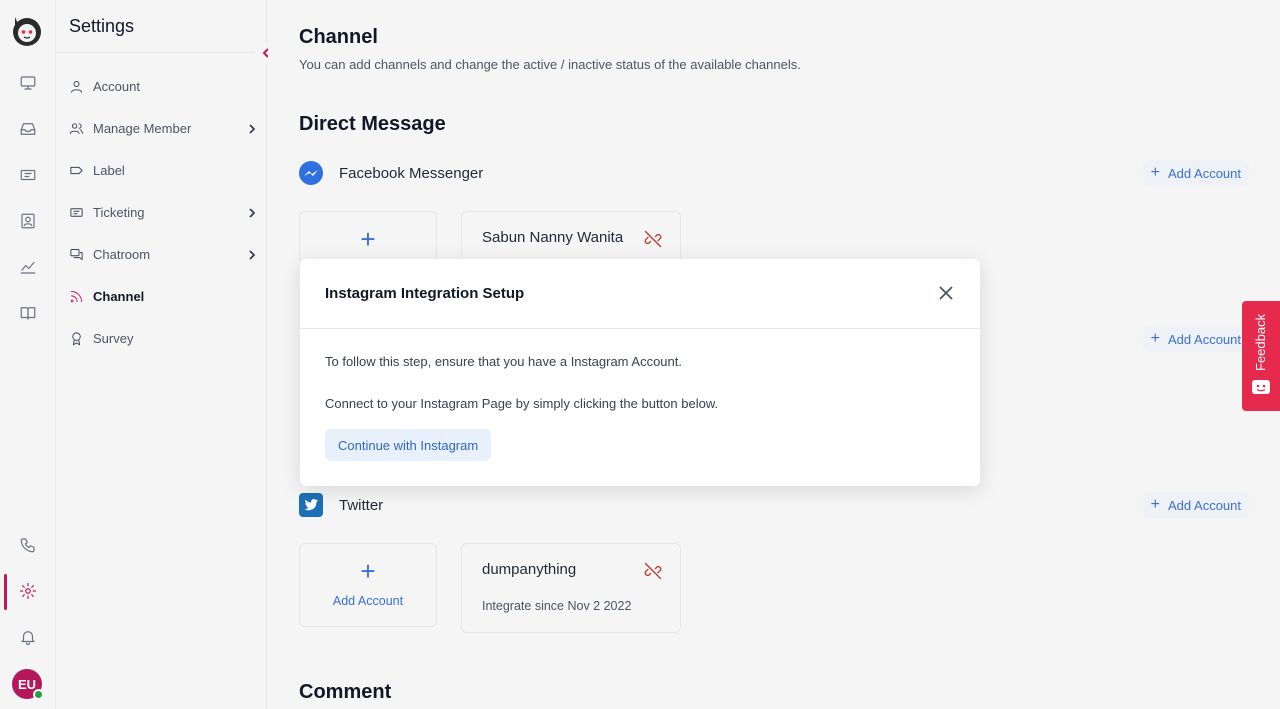 Image resolution: width=1280 pixels, height=709 pixels. What do you see at coordinates (5, 592) in the screenshot?
I see `rail-active-indicator` at bounding box center [5, 592].